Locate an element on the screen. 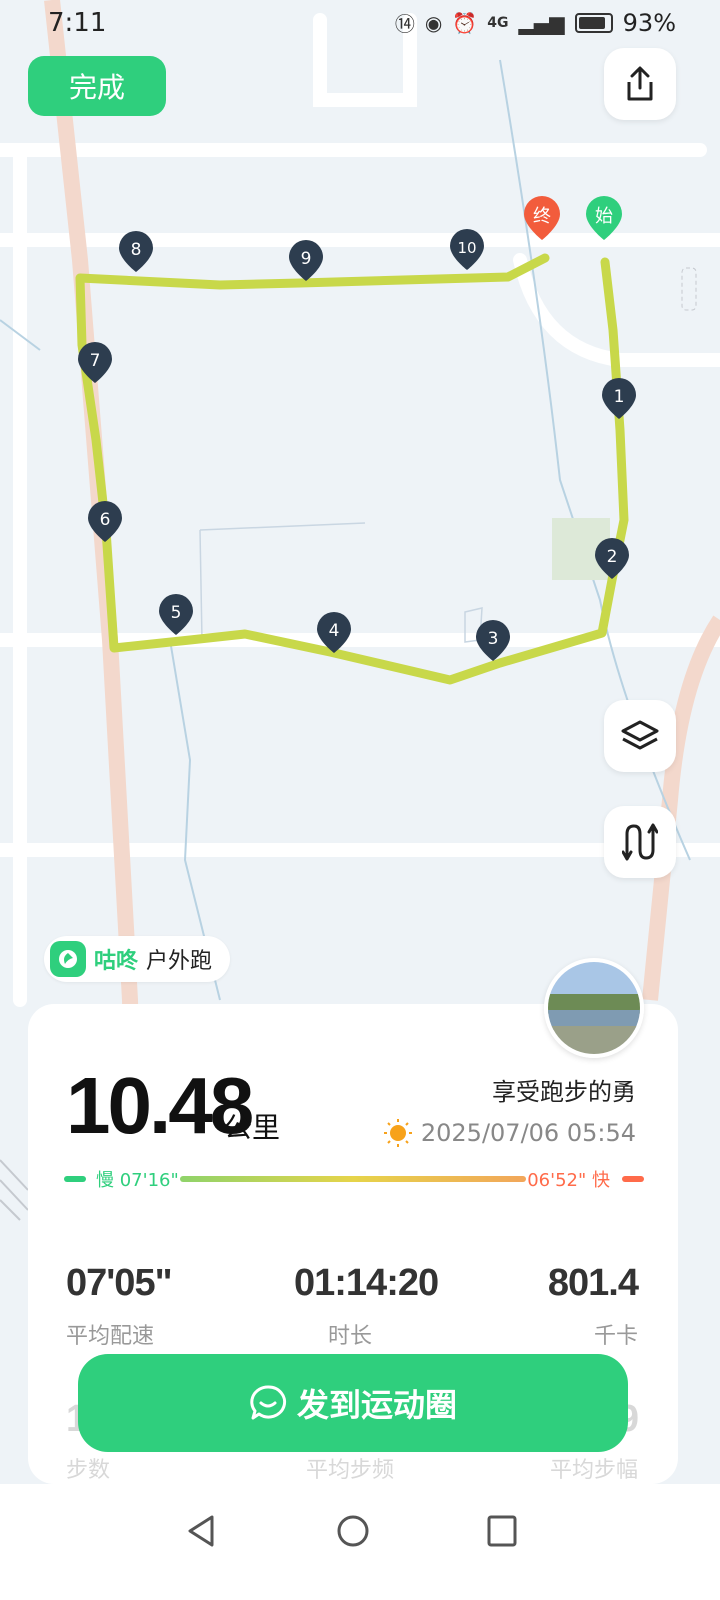  status-bar: 7:11 ⑭ ◉ ⏰ 4G ▂▄▆ 93% is located at coordinates (360, 24).